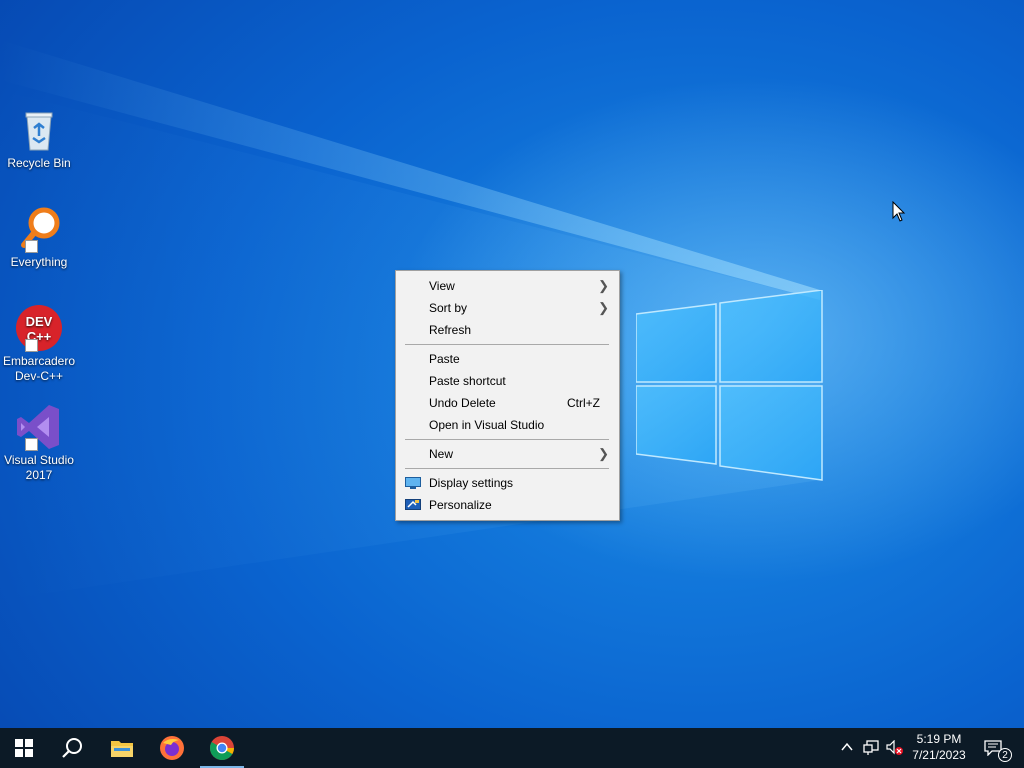 The width and height of the screenshot is (1024, 768). What do you see at coordinates (507, 403) in the screenshot?
I see `menu-item-undo-delete: Undo Delete Ctrl+Z` at bounding box center [507, 403].